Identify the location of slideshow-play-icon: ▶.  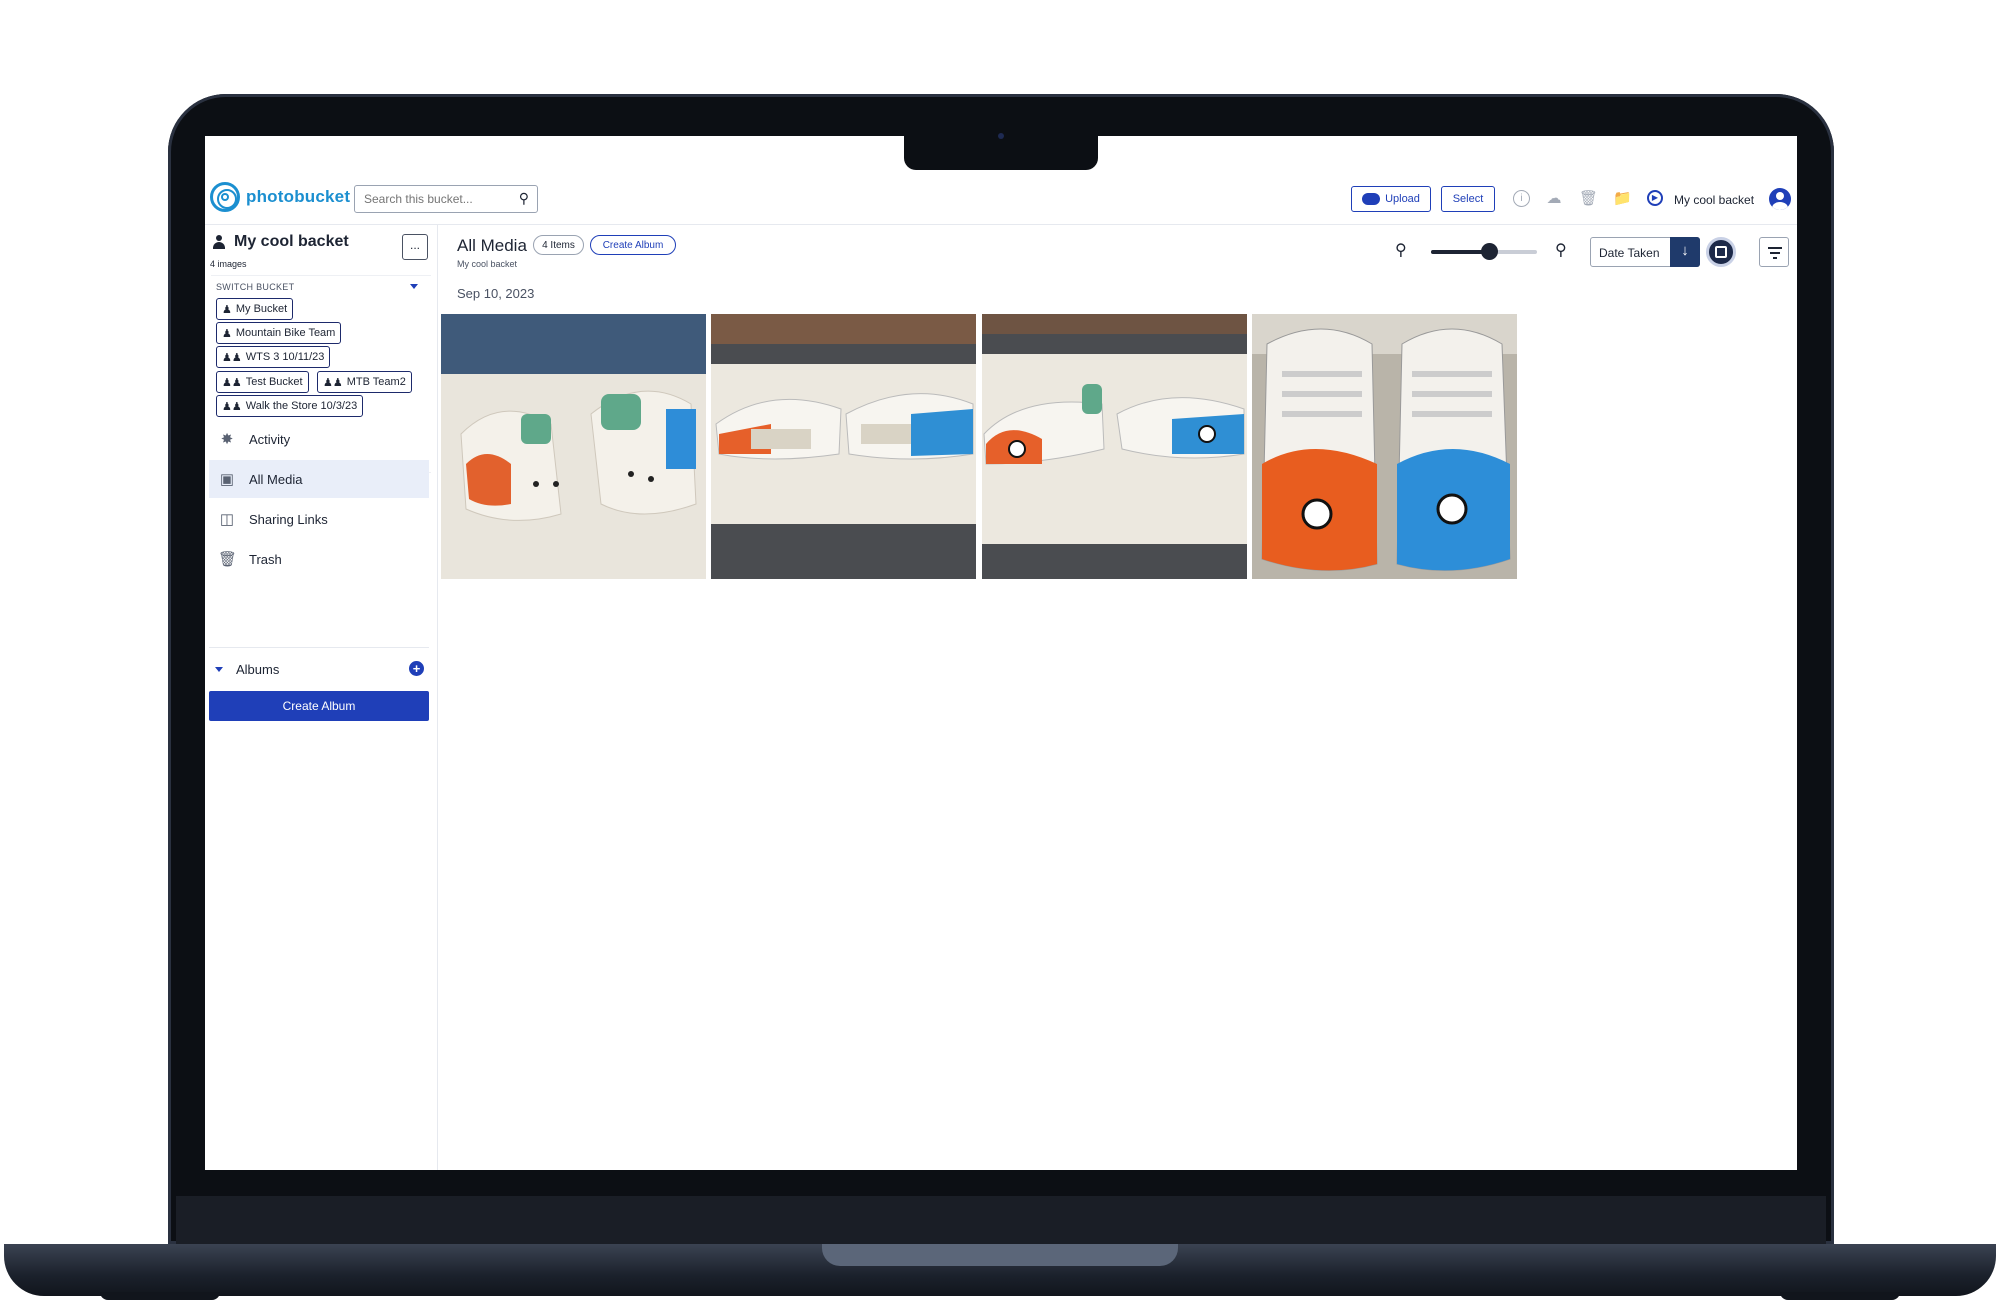
(1655, 198).